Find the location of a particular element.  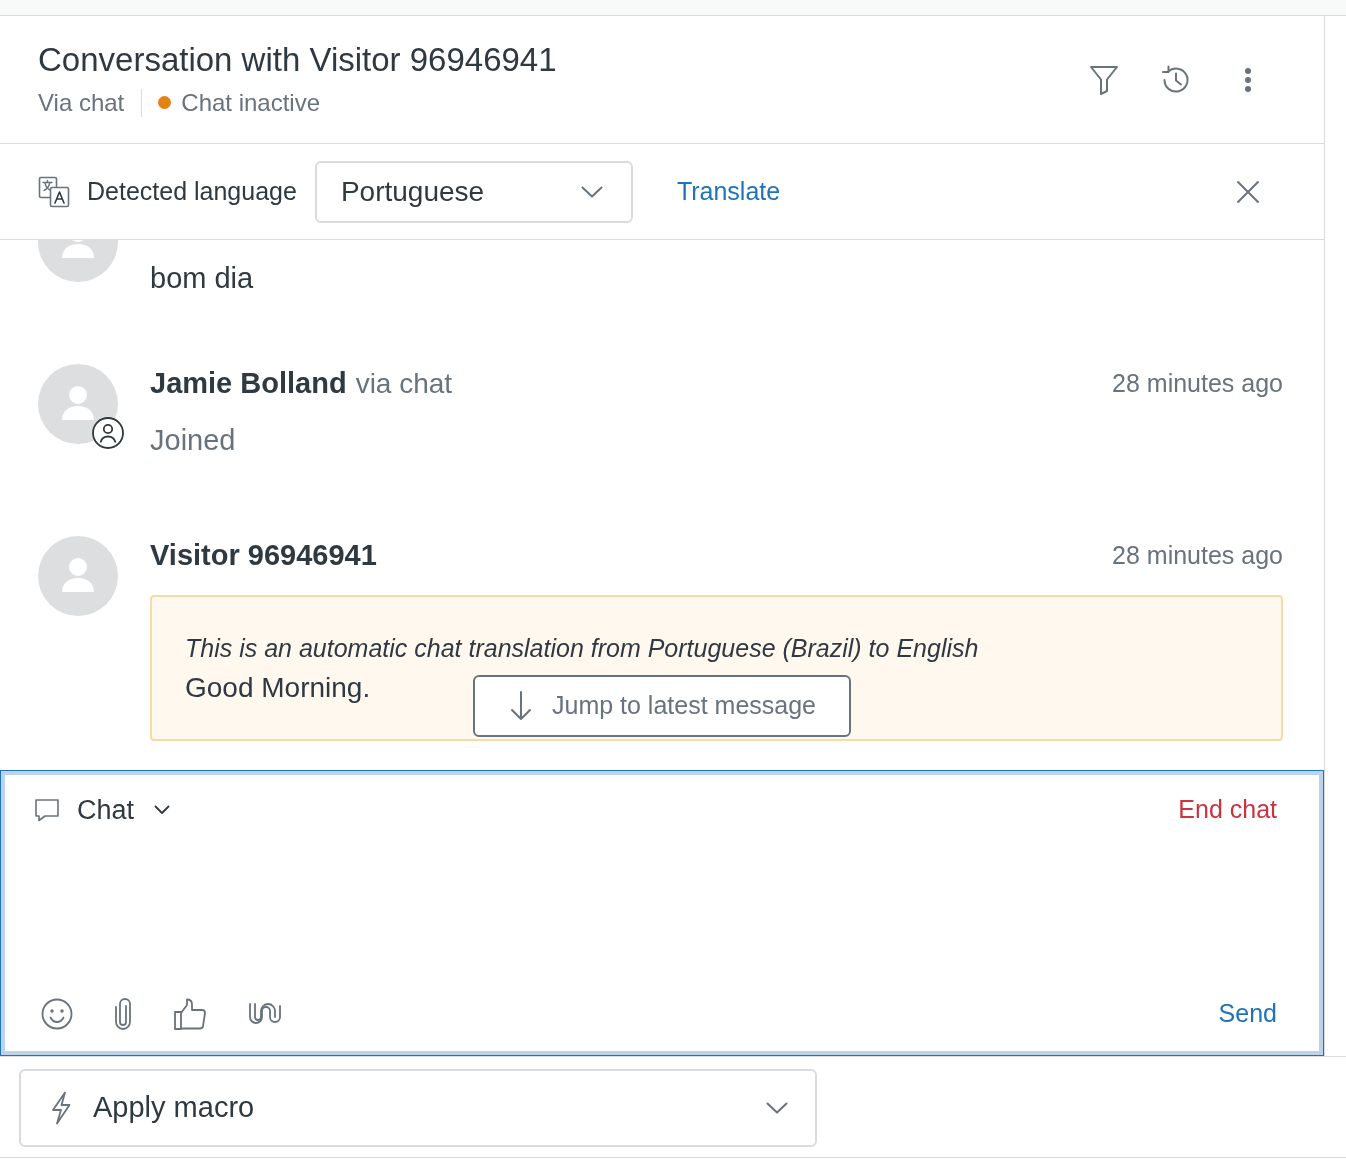

more-options-icon is located at coordinates (1248, 79).